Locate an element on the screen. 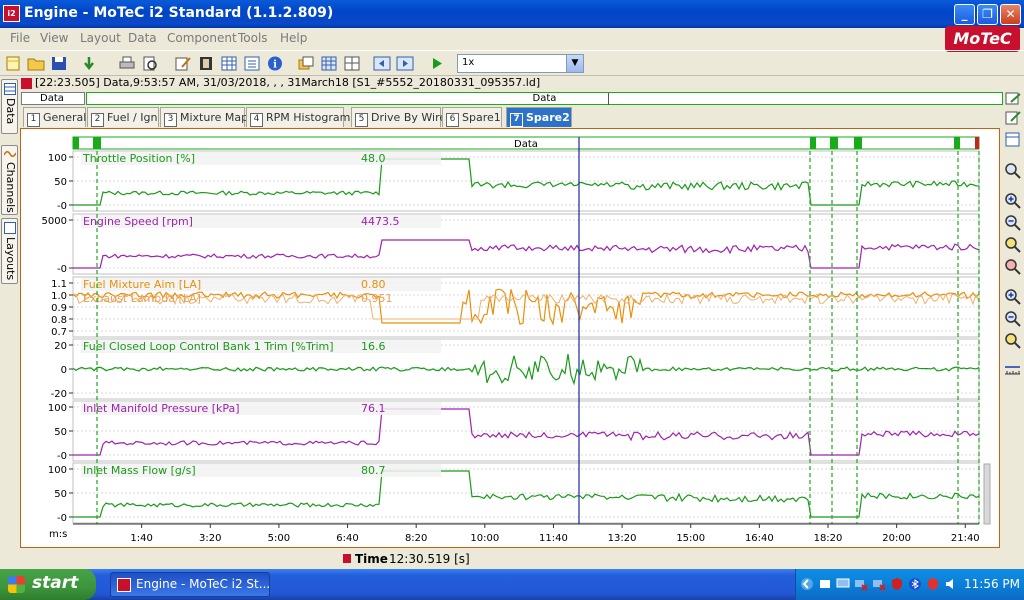 The width and height of the screenshot is (1024, 600). zoom-in-icon is located at coordinates (1012, 200).